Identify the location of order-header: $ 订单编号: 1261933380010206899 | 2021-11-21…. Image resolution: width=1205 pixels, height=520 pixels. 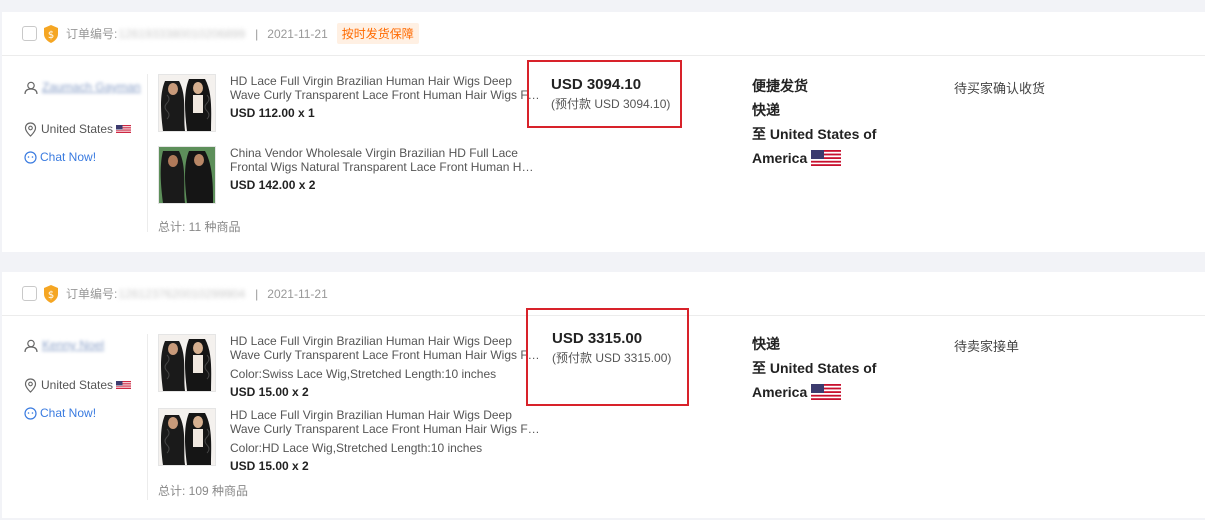
(603, 34).